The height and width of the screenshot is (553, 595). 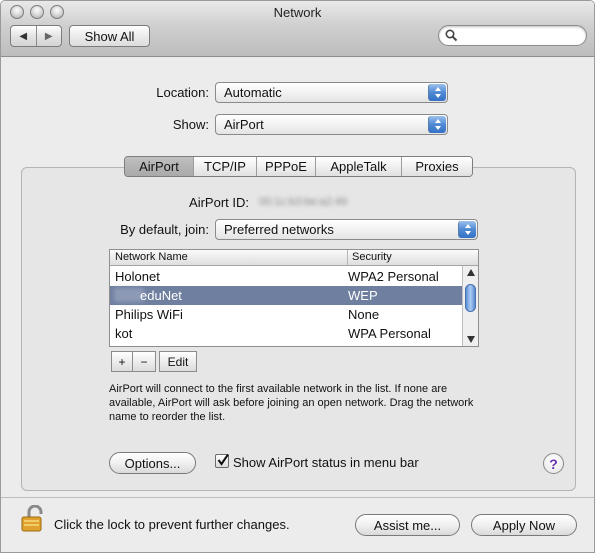 I want to click on table-row-selected: eduNet WEP, so click(x=286, y=295).